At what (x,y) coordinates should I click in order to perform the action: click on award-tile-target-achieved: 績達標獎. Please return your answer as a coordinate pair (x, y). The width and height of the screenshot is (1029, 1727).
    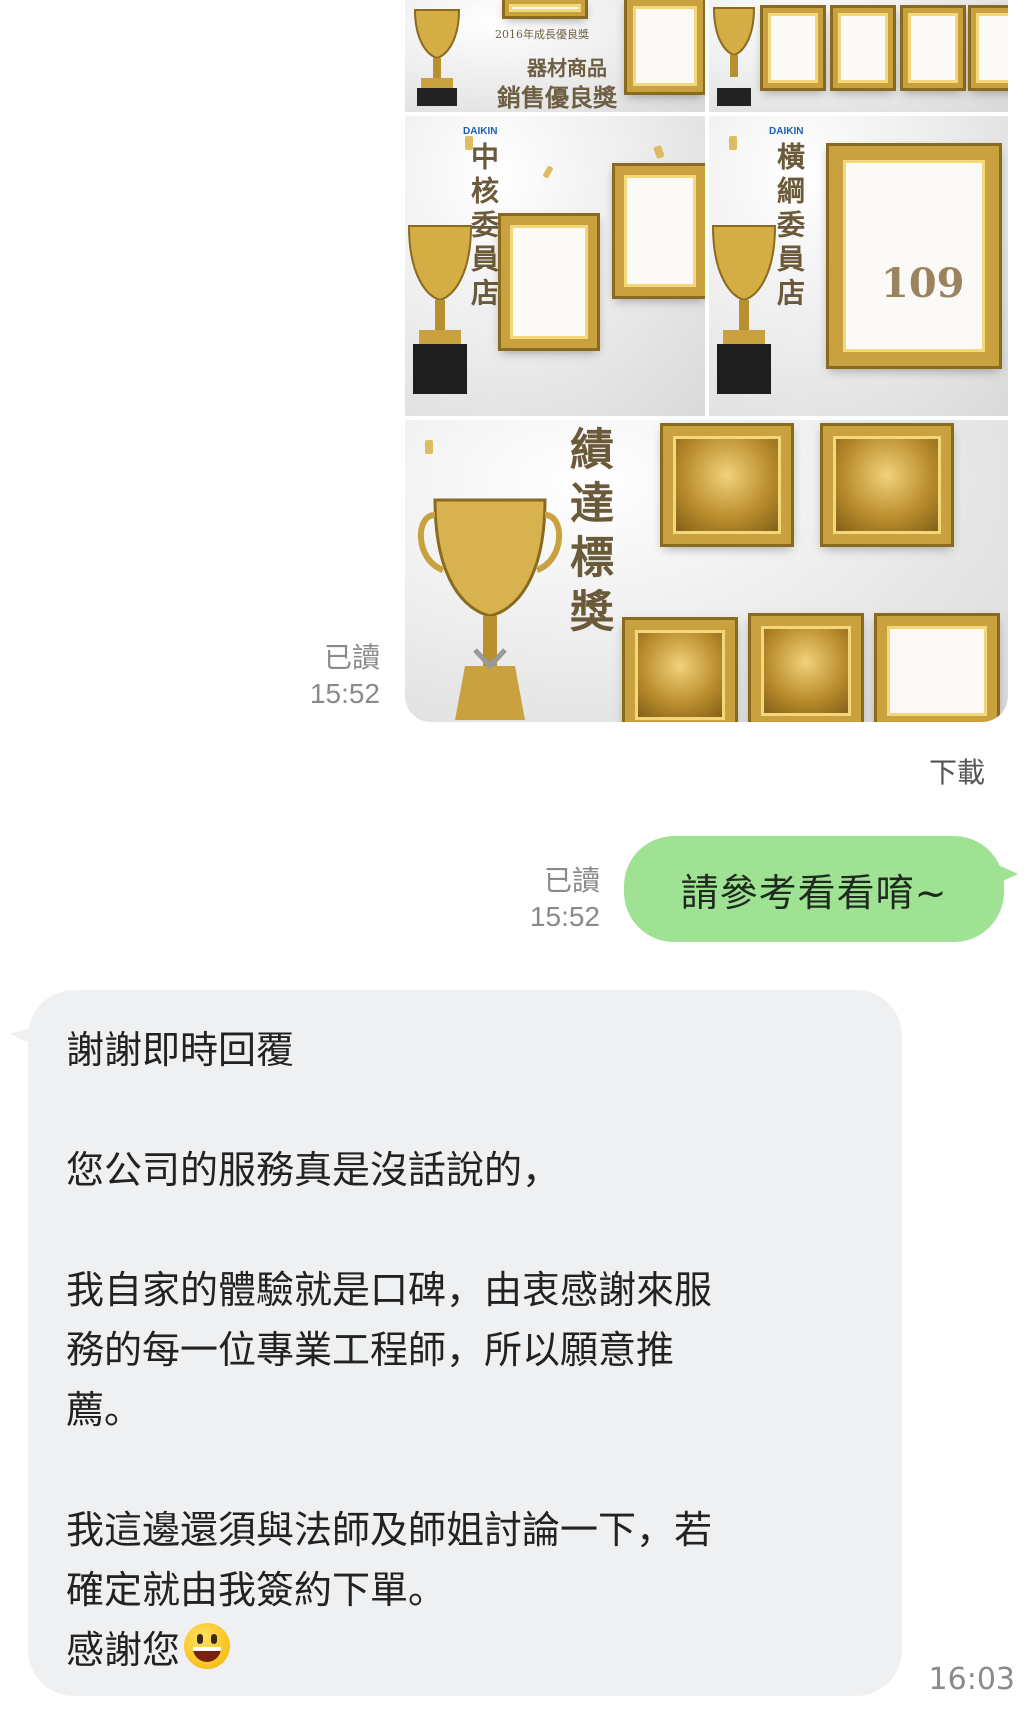
    Looking at the image, I should click on (706, 571).